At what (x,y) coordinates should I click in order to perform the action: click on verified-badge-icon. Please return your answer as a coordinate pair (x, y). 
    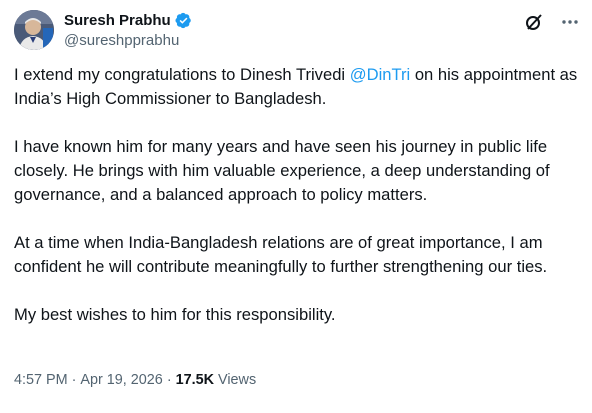
    Looking at the image, I should click on (183, 20).